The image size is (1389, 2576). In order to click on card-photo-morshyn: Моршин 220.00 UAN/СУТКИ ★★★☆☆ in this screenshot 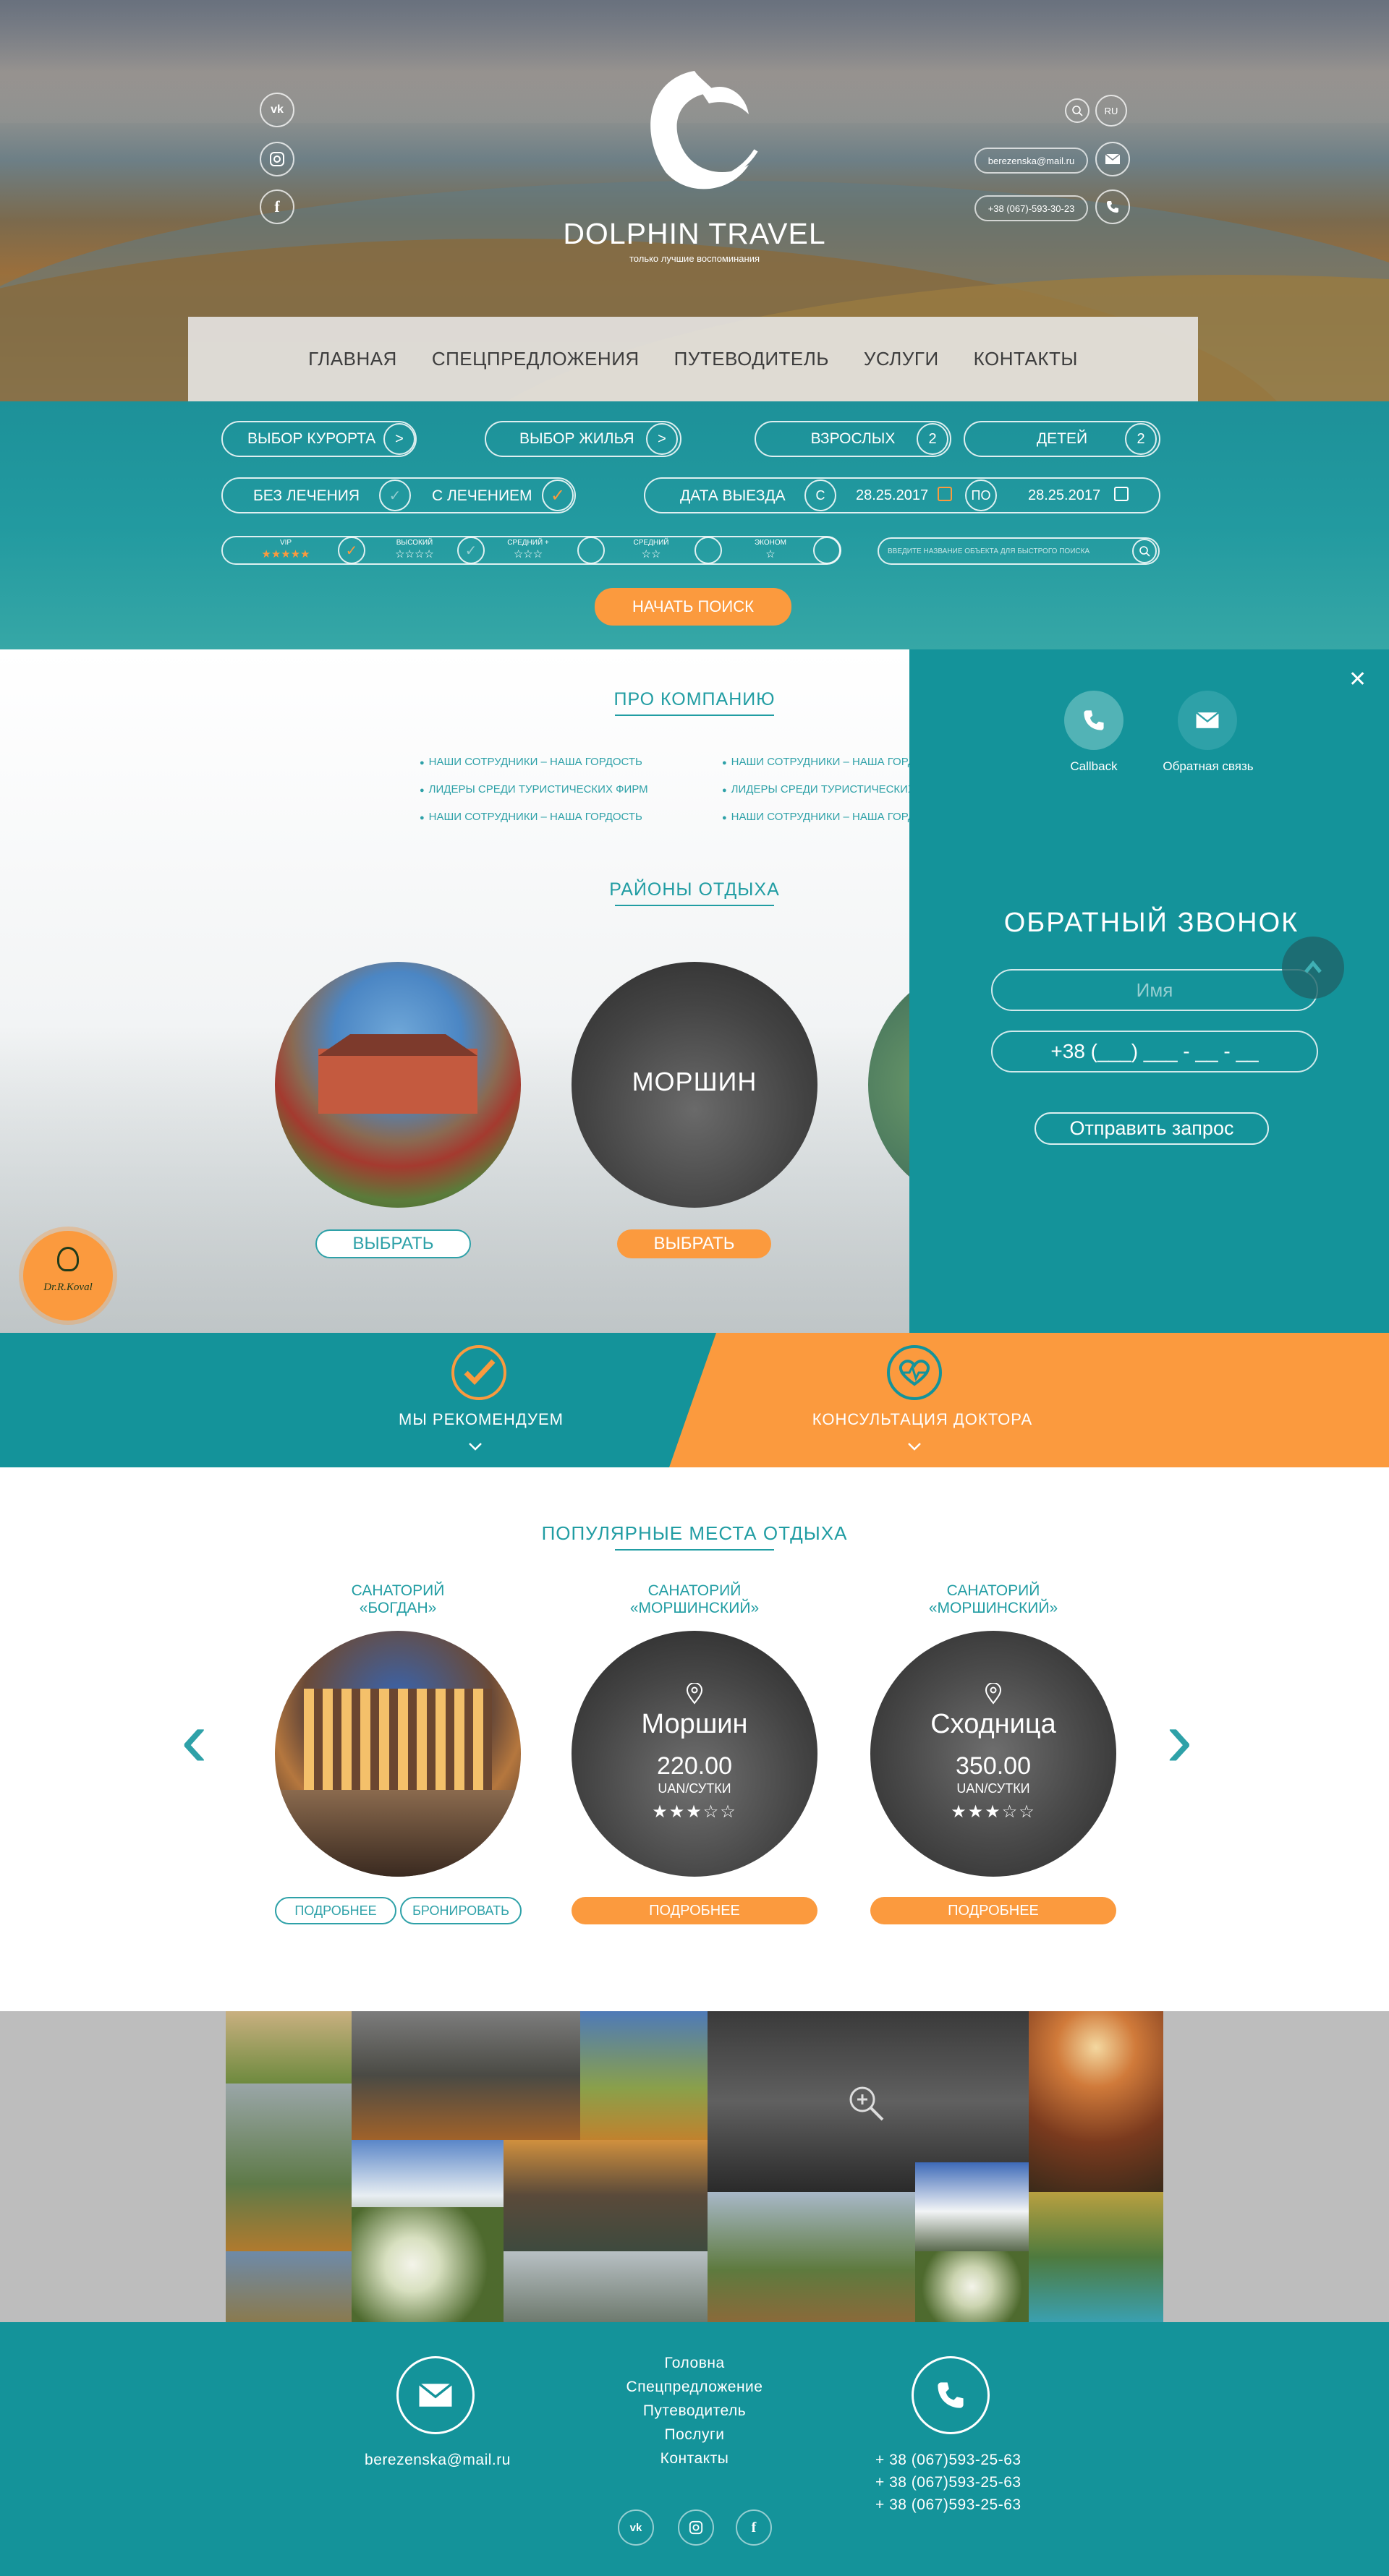, I will do `click(694, 1754)`.